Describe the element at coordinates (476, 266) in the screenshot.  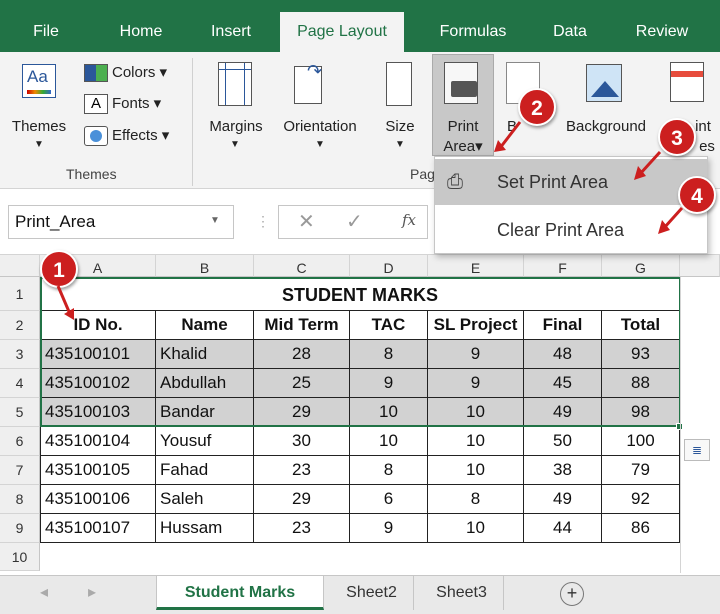
I see `column-header: E` at that location.